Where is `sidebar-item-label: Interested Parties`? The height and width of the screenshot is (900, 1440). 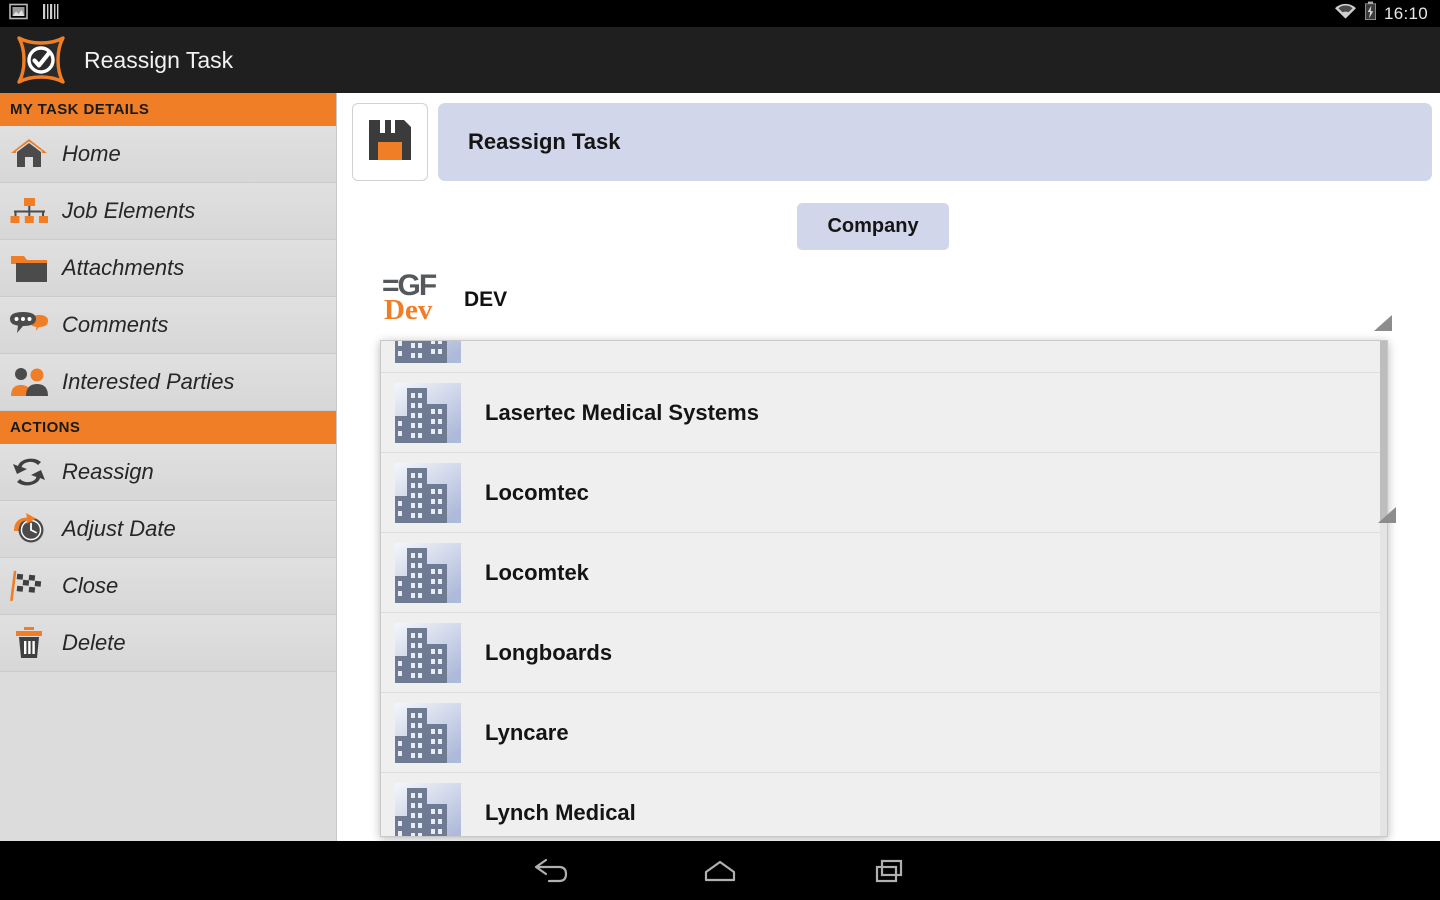 sidebar-item-label: Interested Parties is located at coordinates (148, 381).